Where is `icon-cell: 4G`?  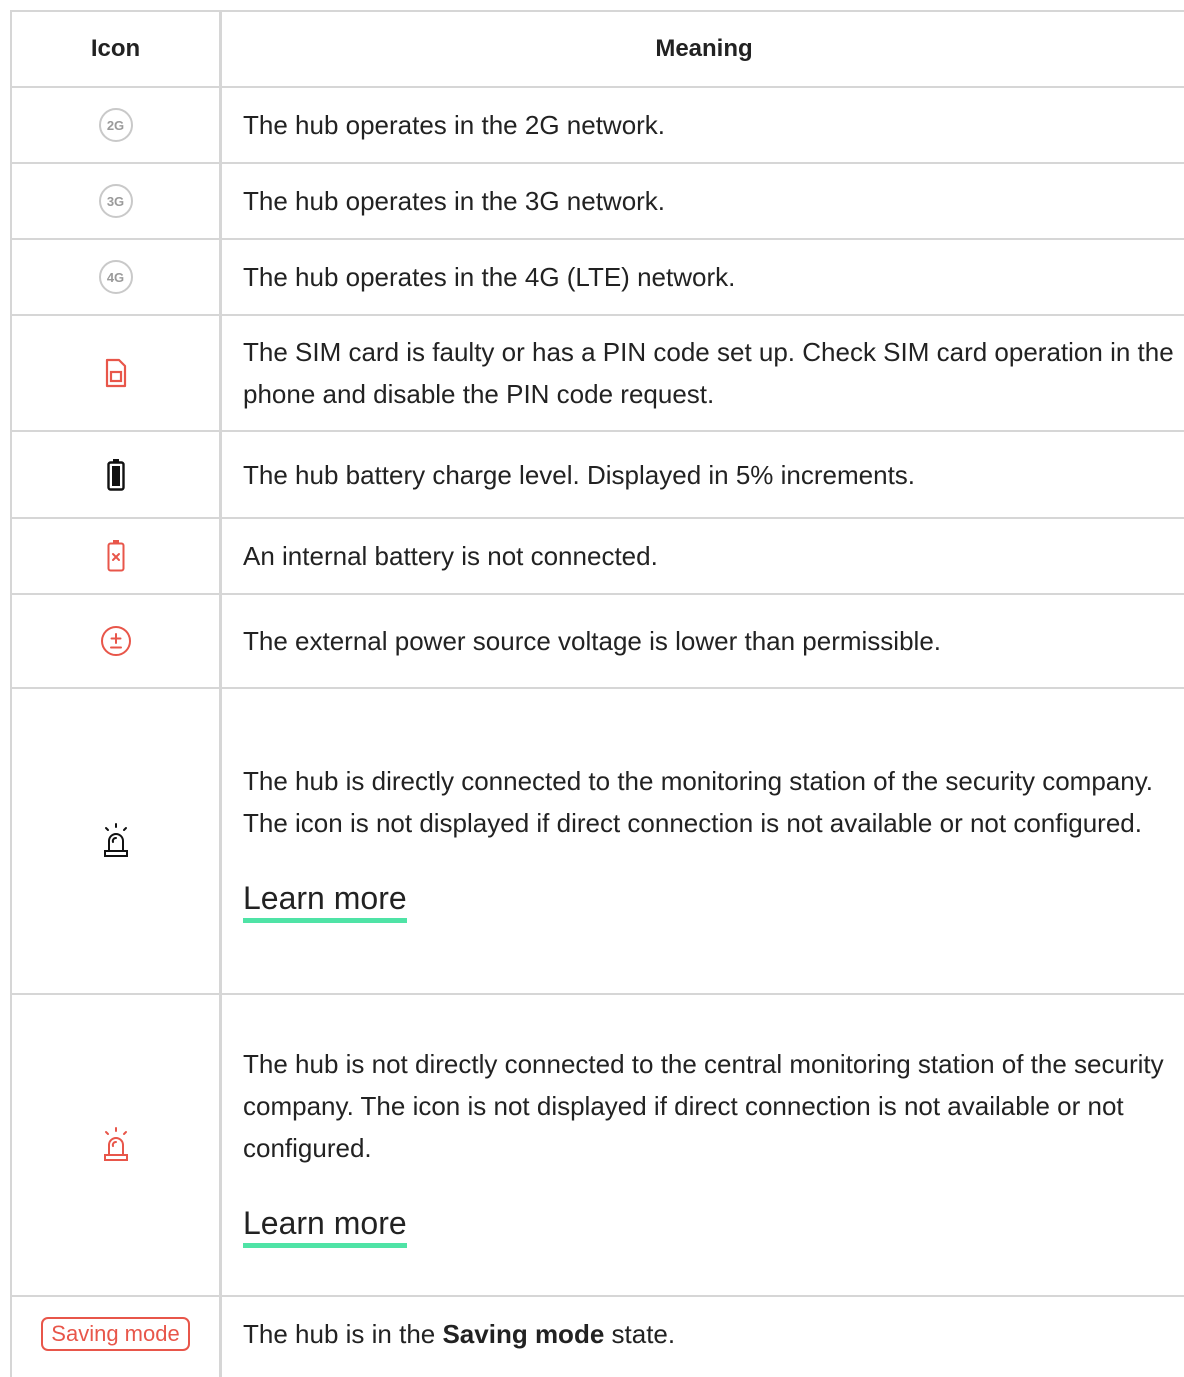 icon-cell: 4G is located at coordinates (117, 277).